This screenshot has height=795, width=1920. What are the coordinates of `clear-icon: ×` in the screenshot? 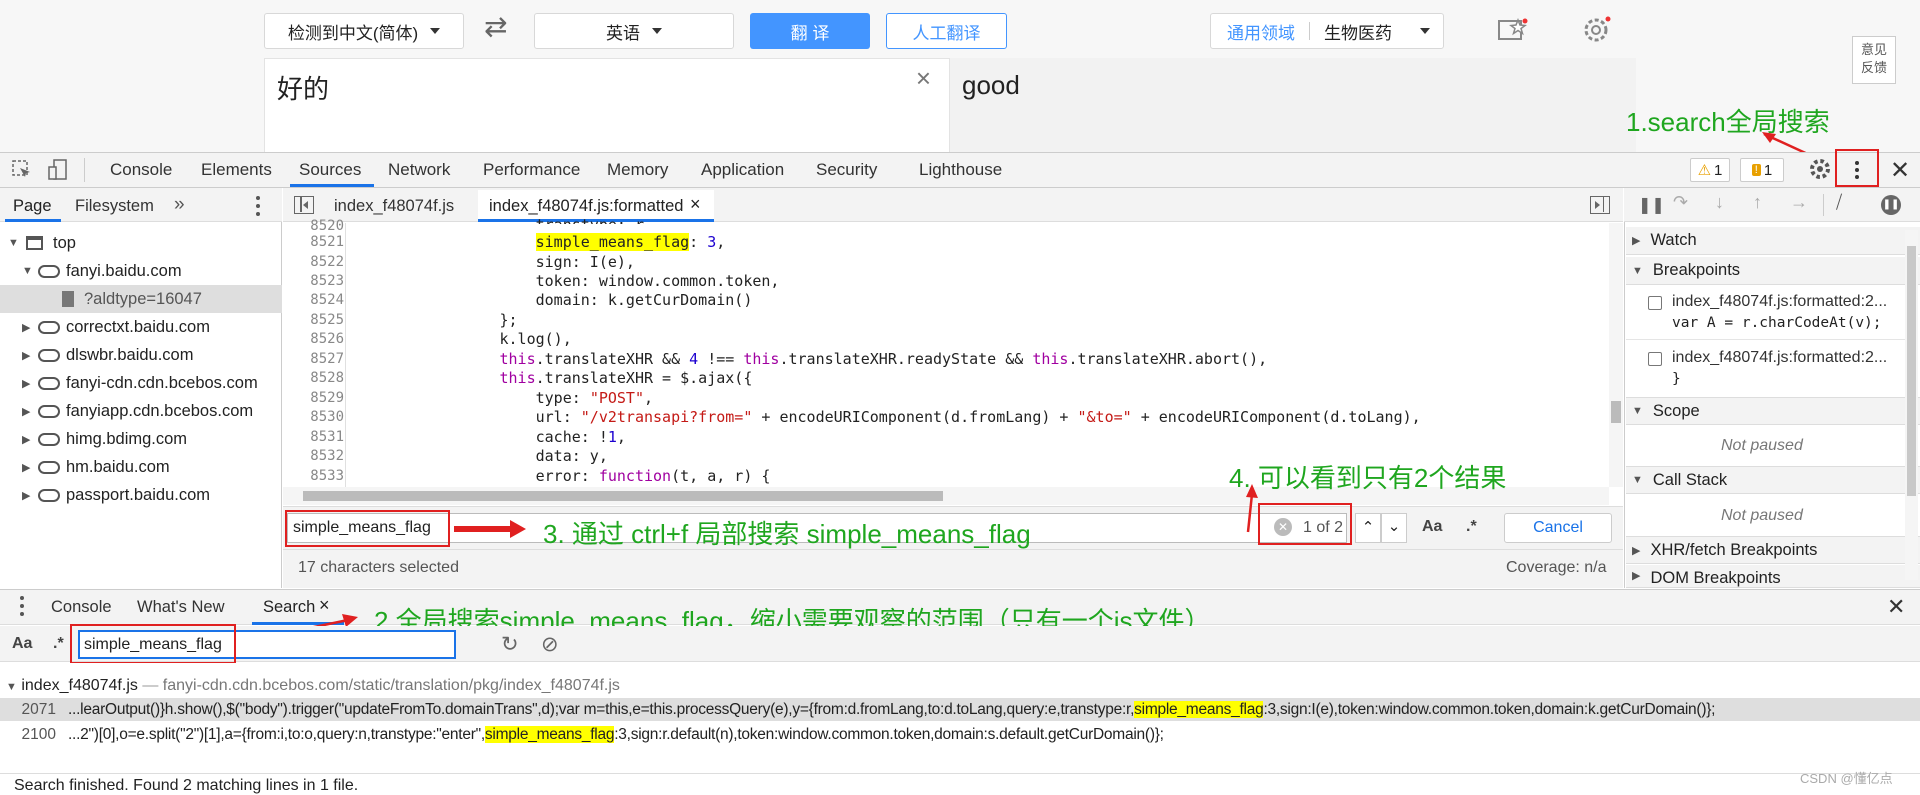 It's located at (923, 78).